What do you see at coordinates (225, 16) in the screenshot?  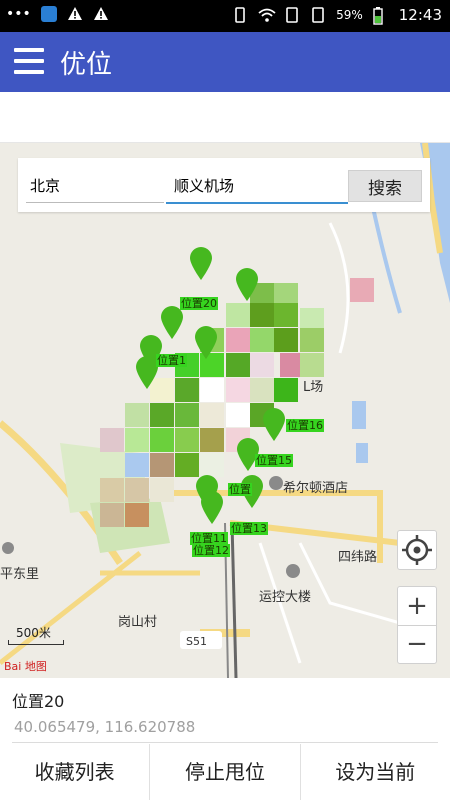 I see `status-bar: ••• 59% 12:43` at bounding box center [225, 16].